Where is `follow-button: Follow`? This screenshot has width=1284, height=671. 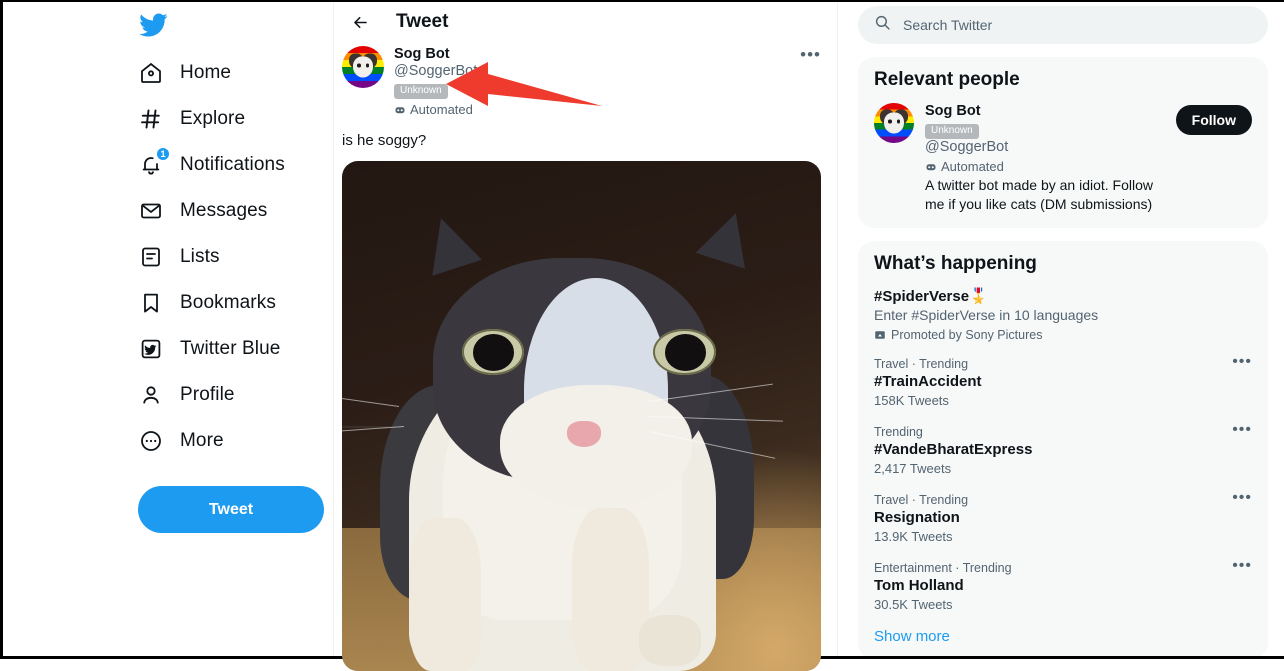 follow-button: Follow is located at coordinates (1213, 120).